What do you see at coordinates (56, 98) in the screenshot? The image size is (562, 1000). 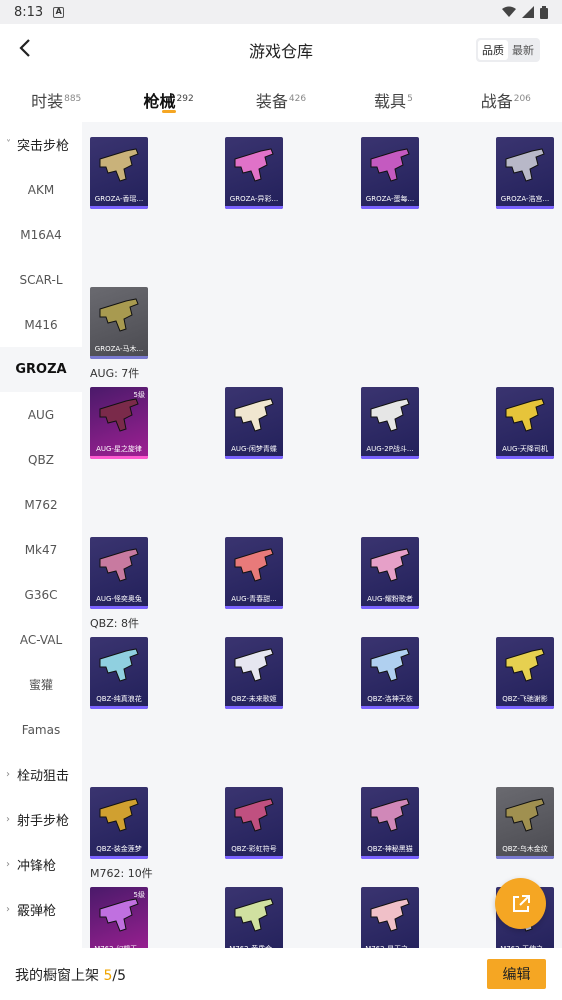 I see `tab-0: 时装885` at bounding box center [56, 98].